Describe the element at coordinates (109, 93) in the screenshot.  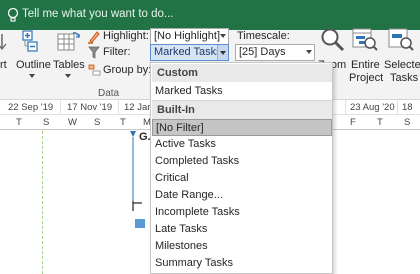
I see `data-group-label: Data` at that location.